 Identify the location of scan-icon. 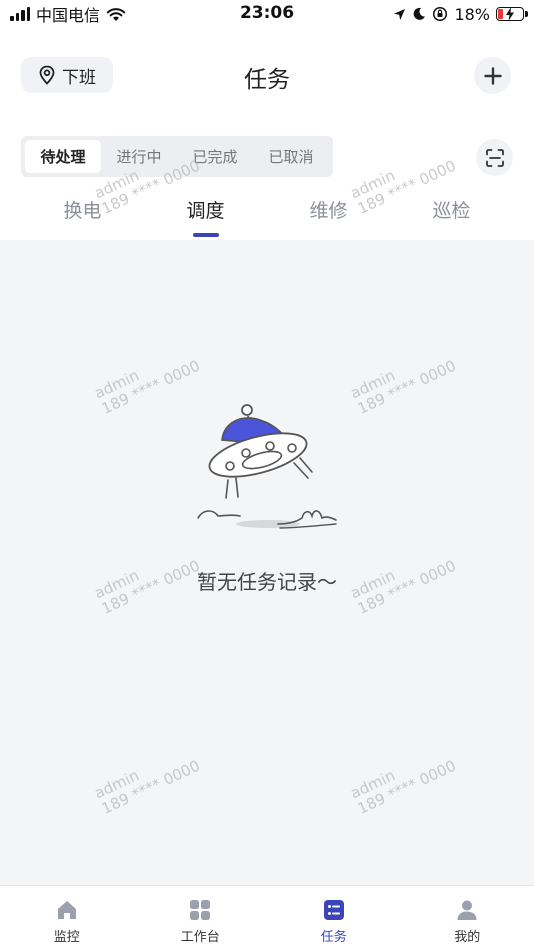
(494, 157).